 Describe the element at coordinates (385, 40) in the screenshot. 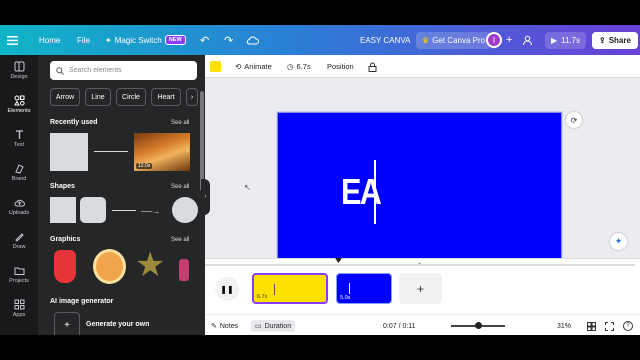

I see `design-title: EASY CANVA` at that location.